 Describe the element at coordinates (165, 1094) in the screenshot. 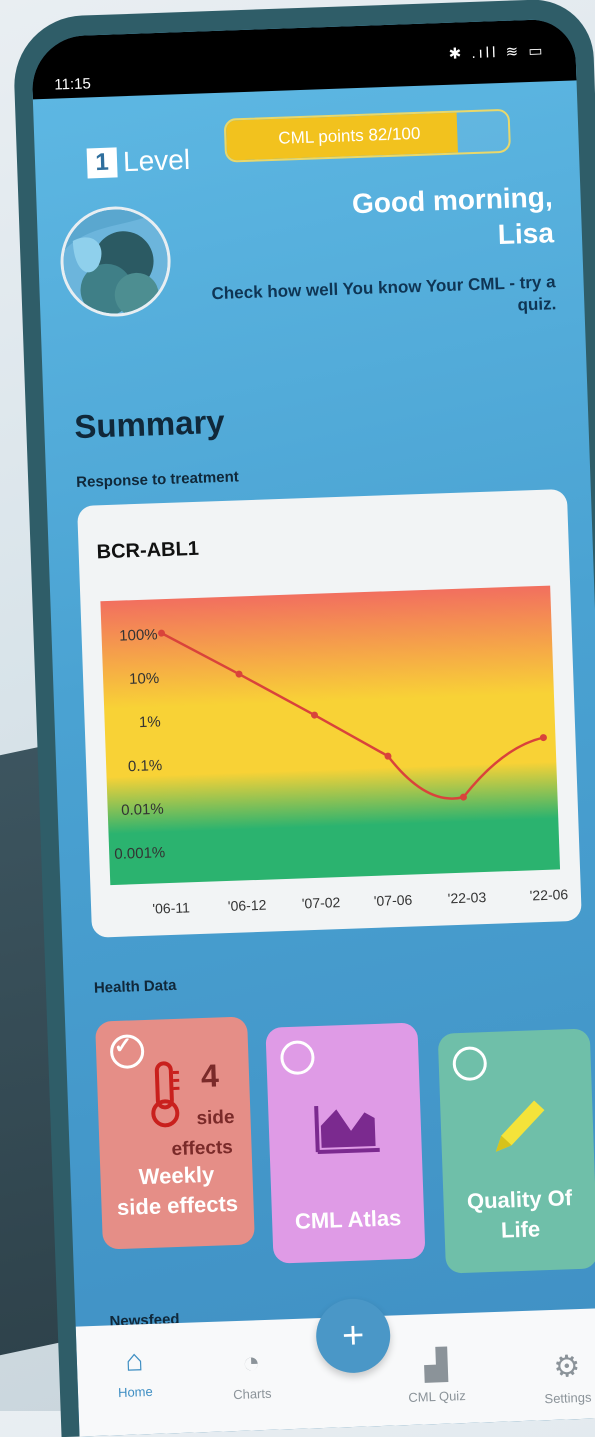

I see `thermometer-icon` at that location.